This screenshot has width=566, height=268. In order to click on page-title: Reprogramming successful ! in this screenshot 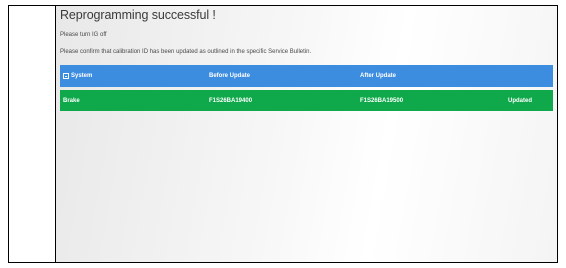, I will do `click(138, 15)`.